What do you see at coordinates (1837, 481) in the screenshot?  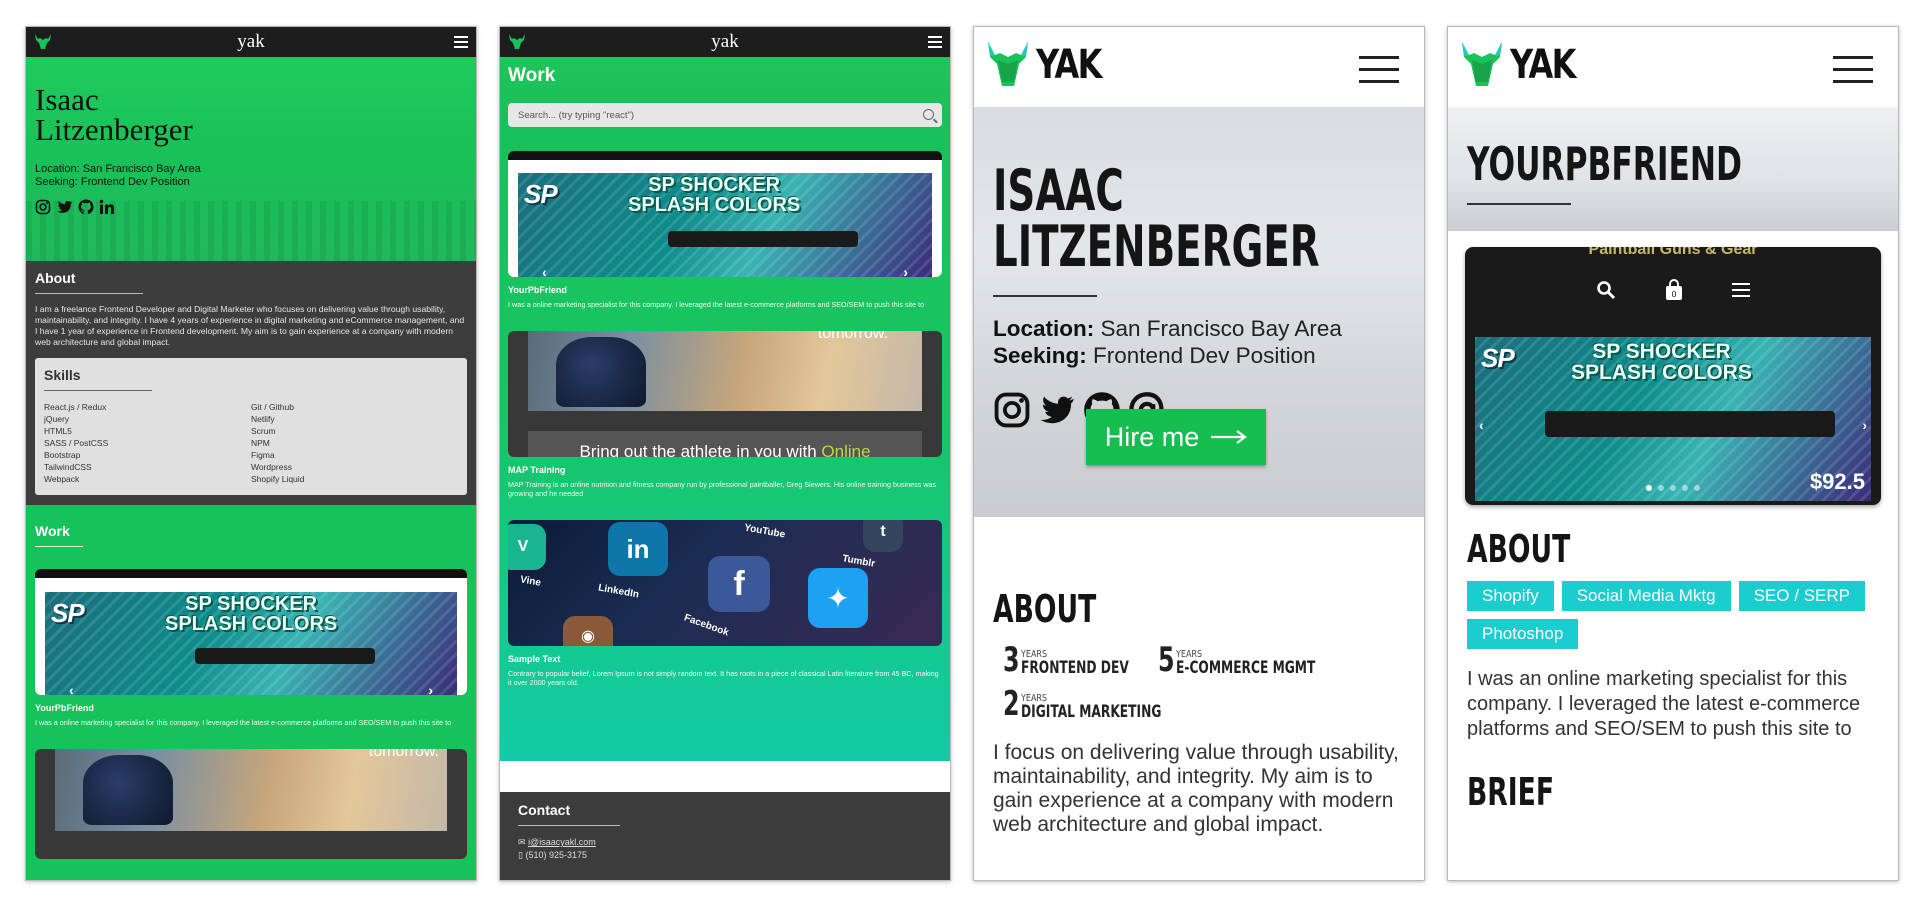 I see `price-tag: $92.5` at bounding box center [1837, 481].